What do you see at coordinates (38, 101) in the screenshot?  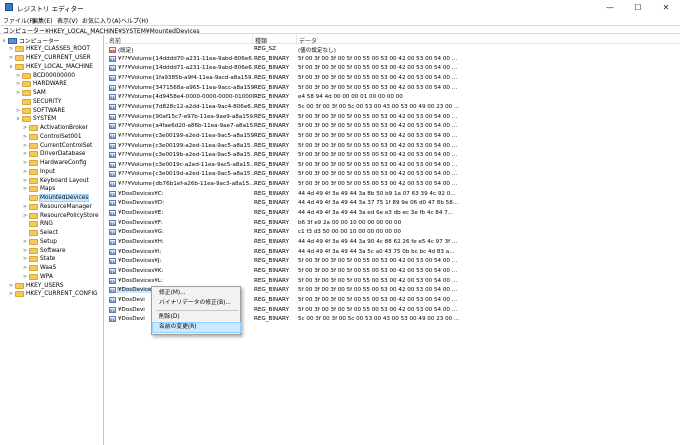 I see `tree-node: SECURITY` at bounding box center [38, 101].